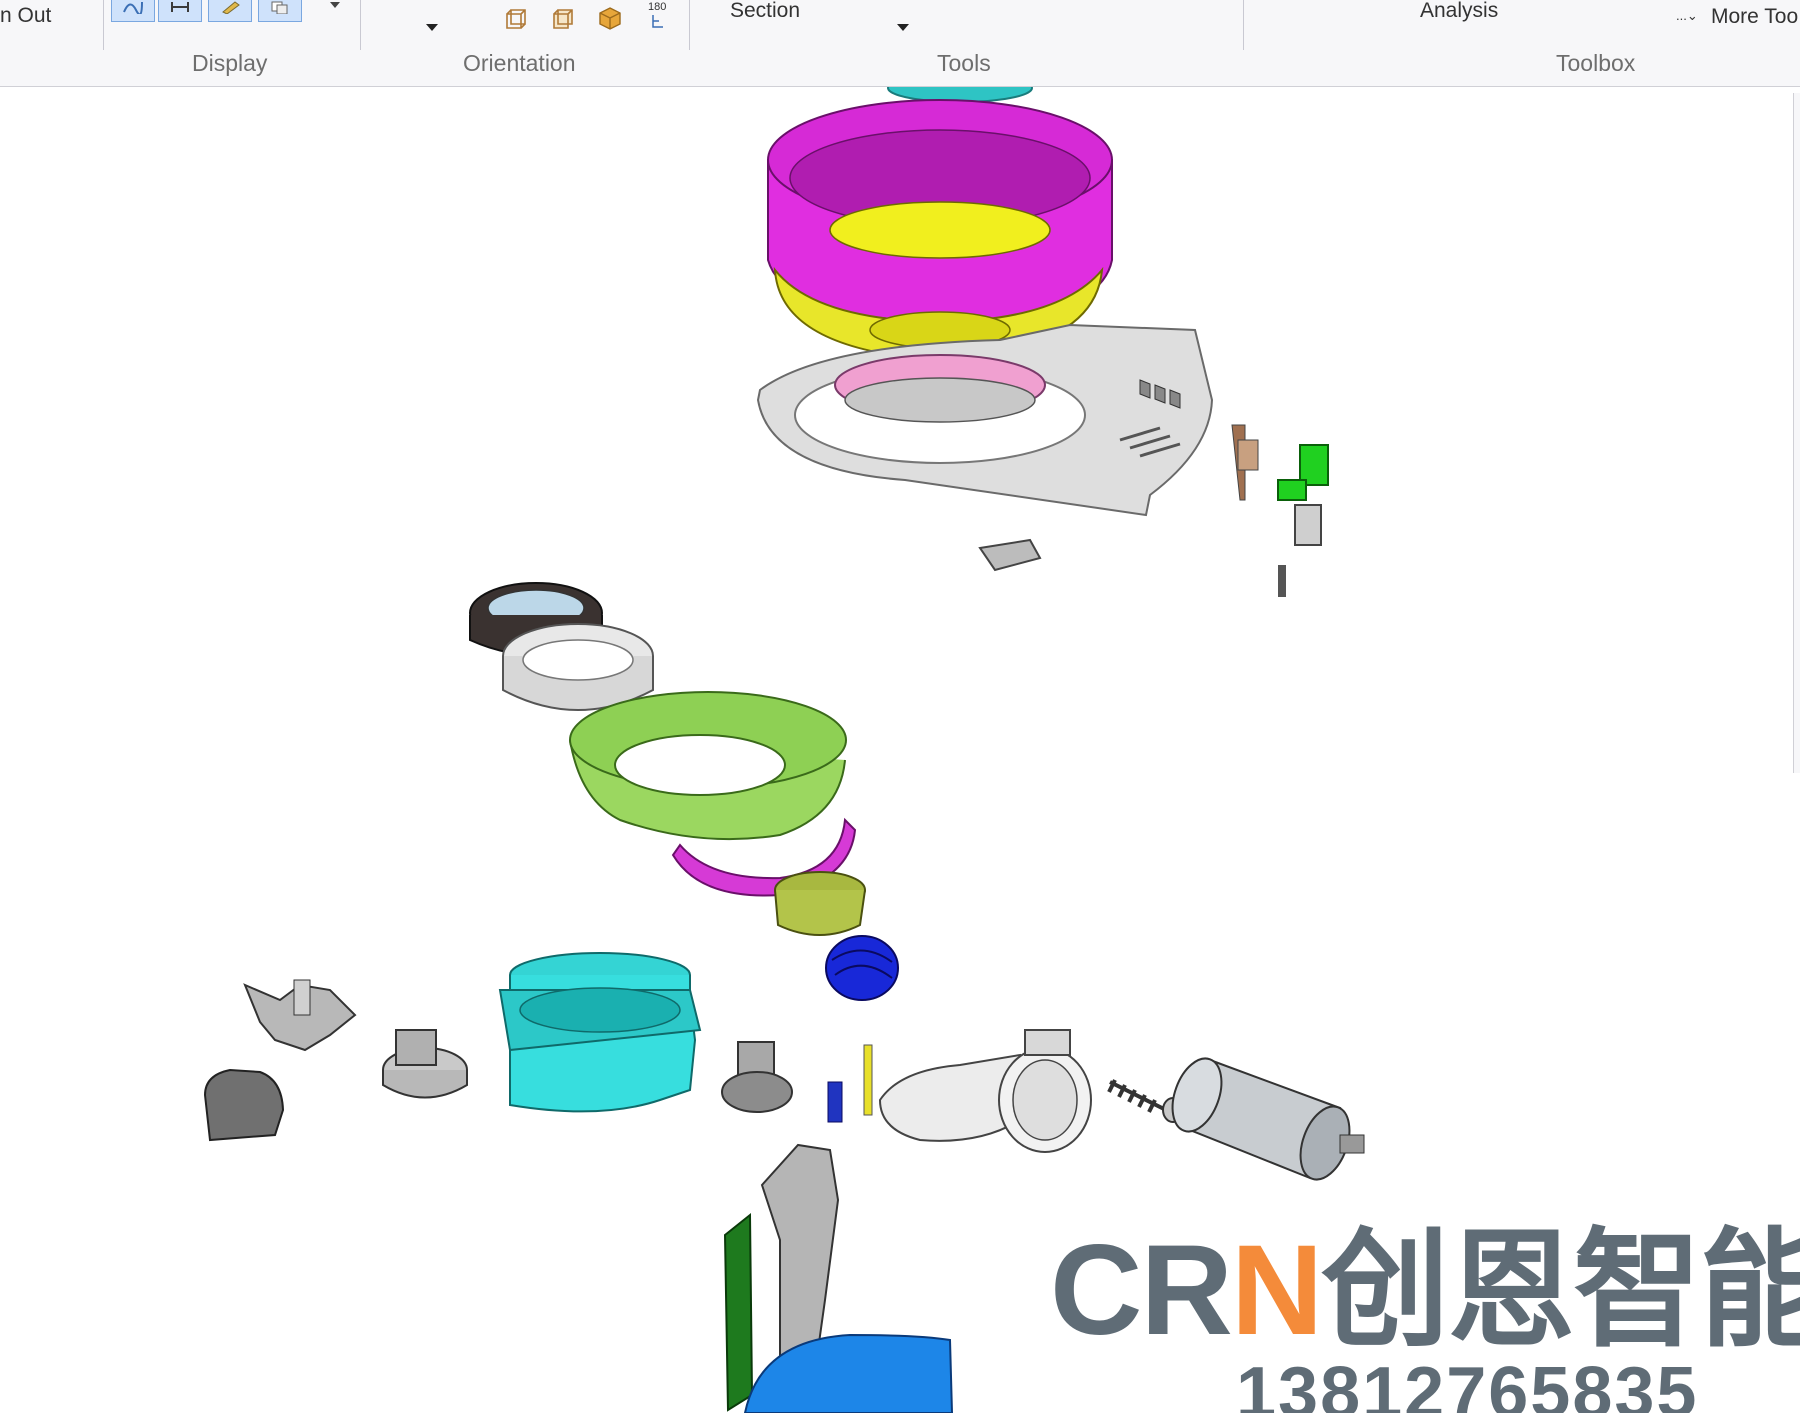 The height and width of the screenshot is (1413, 1800). I want to click on display-dropdown-arrow-icon, so click(335, 6).